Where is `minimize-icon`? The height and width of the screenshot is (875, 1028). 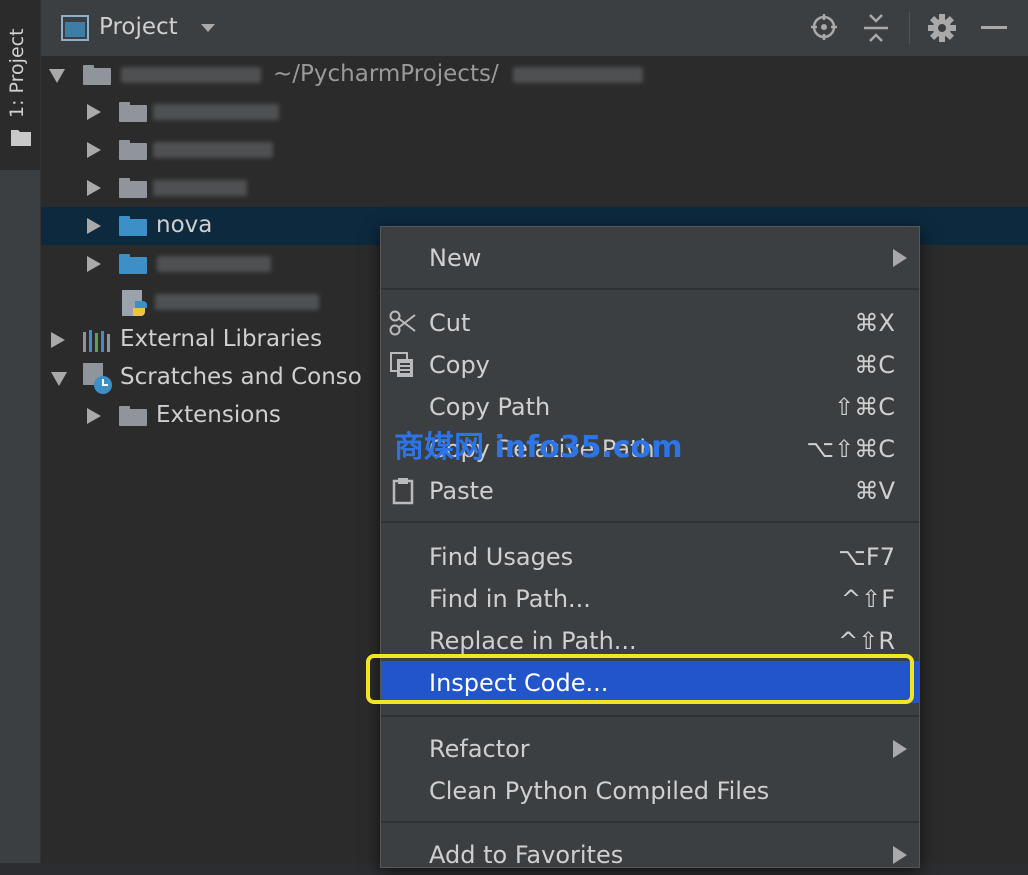
minimize-icon is located at coordinates (994, 28).